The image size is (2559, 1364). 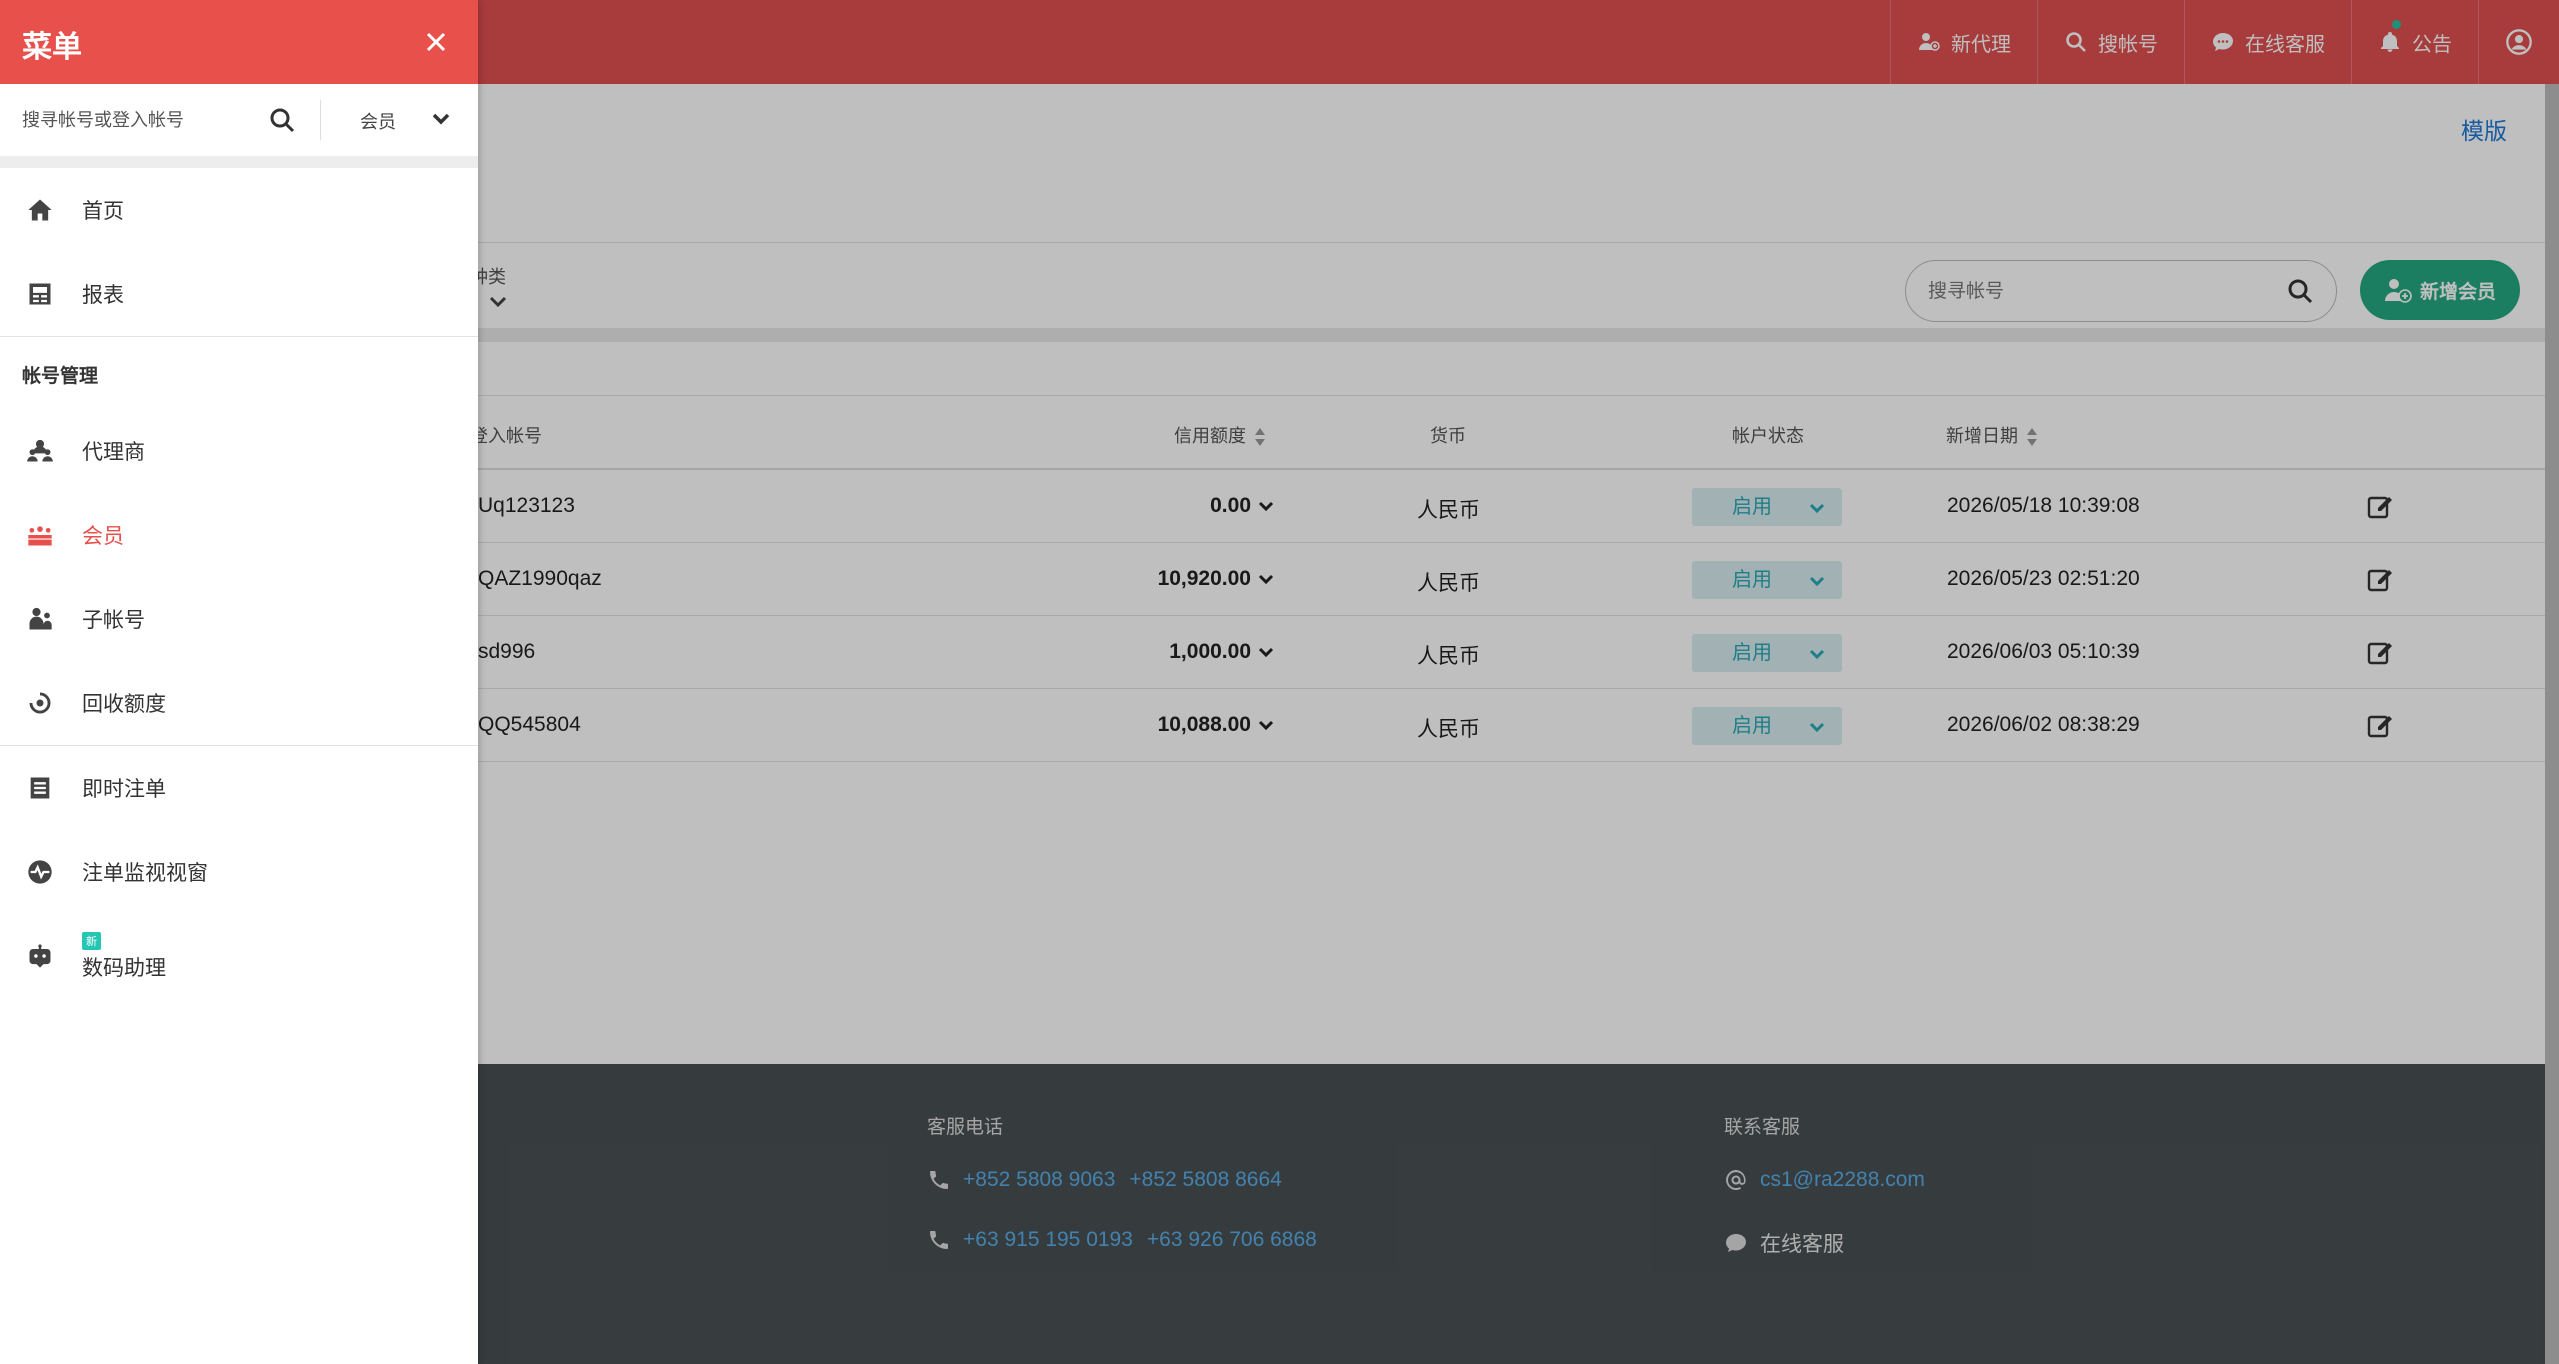 I want to click on home-icon, so click(x=40, y=210).